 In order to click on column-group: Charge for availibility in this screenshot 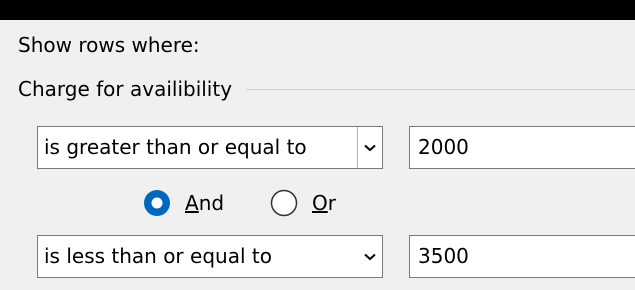, I will do `click(326, 89)`.